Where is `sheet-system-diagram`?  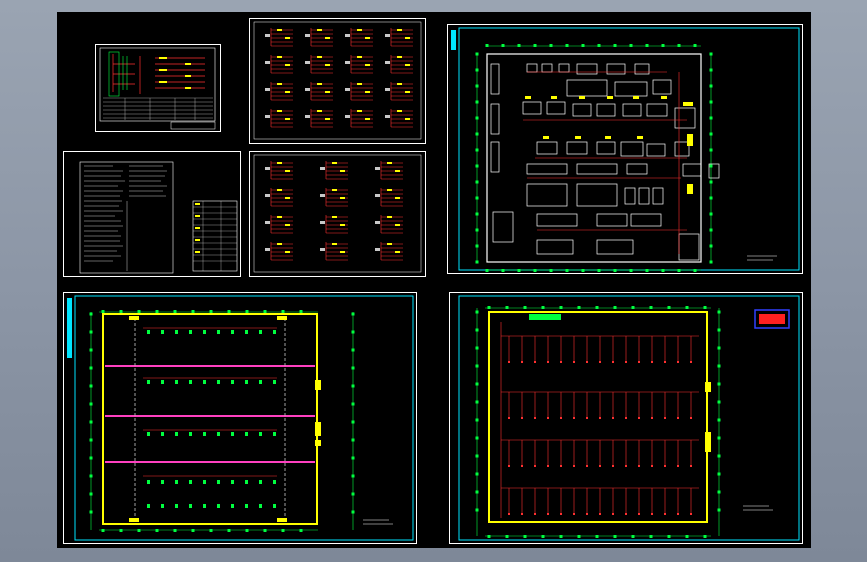 sheet-system-diagram is located at coordinates (158, 88).